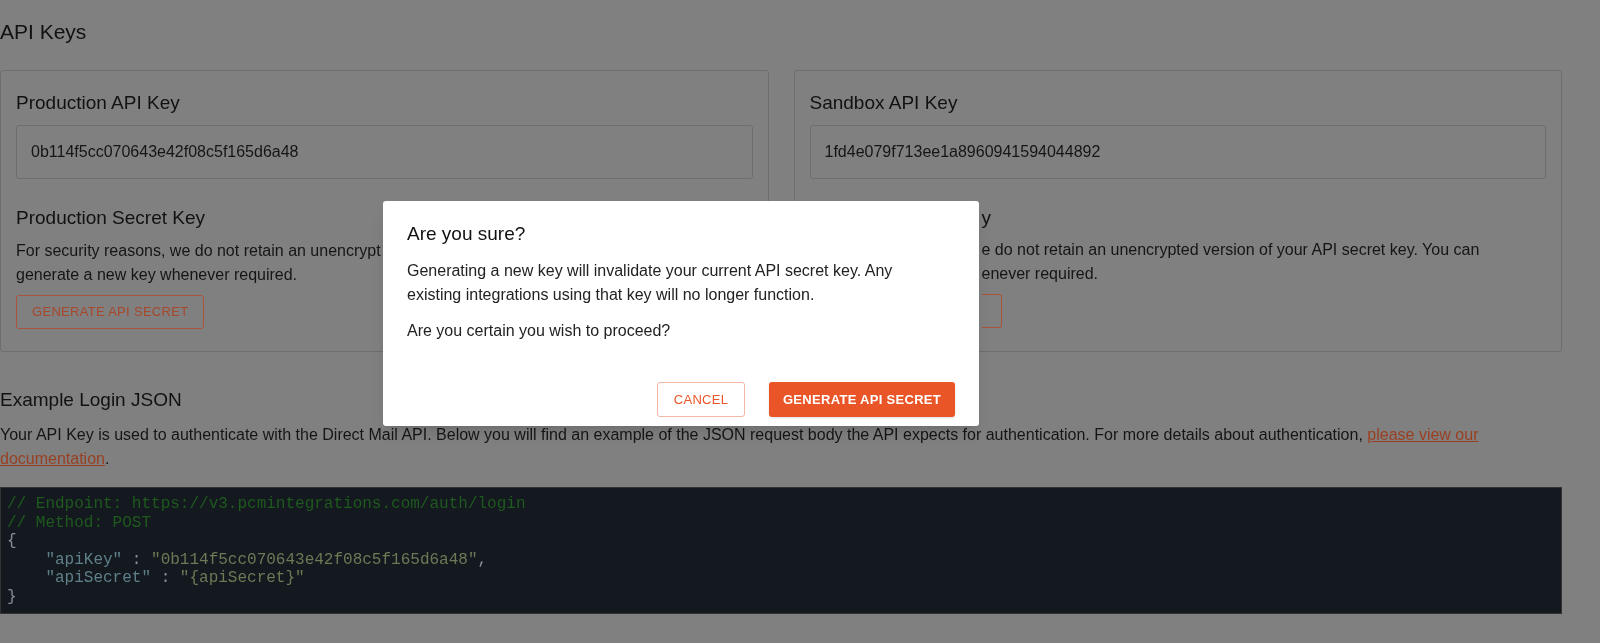 The image size is (1600, 643). What do you see at coordinates (198, 251) in the screenshot?
I see `description-line: For security reasons, we do not retain an unencrypt` at bounding box center [198, 251].